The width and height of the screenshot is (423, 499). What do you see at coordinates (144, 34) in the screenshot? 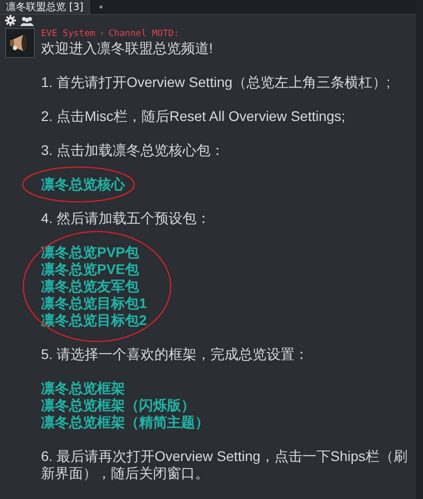
I see `channel-label: Channel MOTD:` at bounding box center [144, 34].